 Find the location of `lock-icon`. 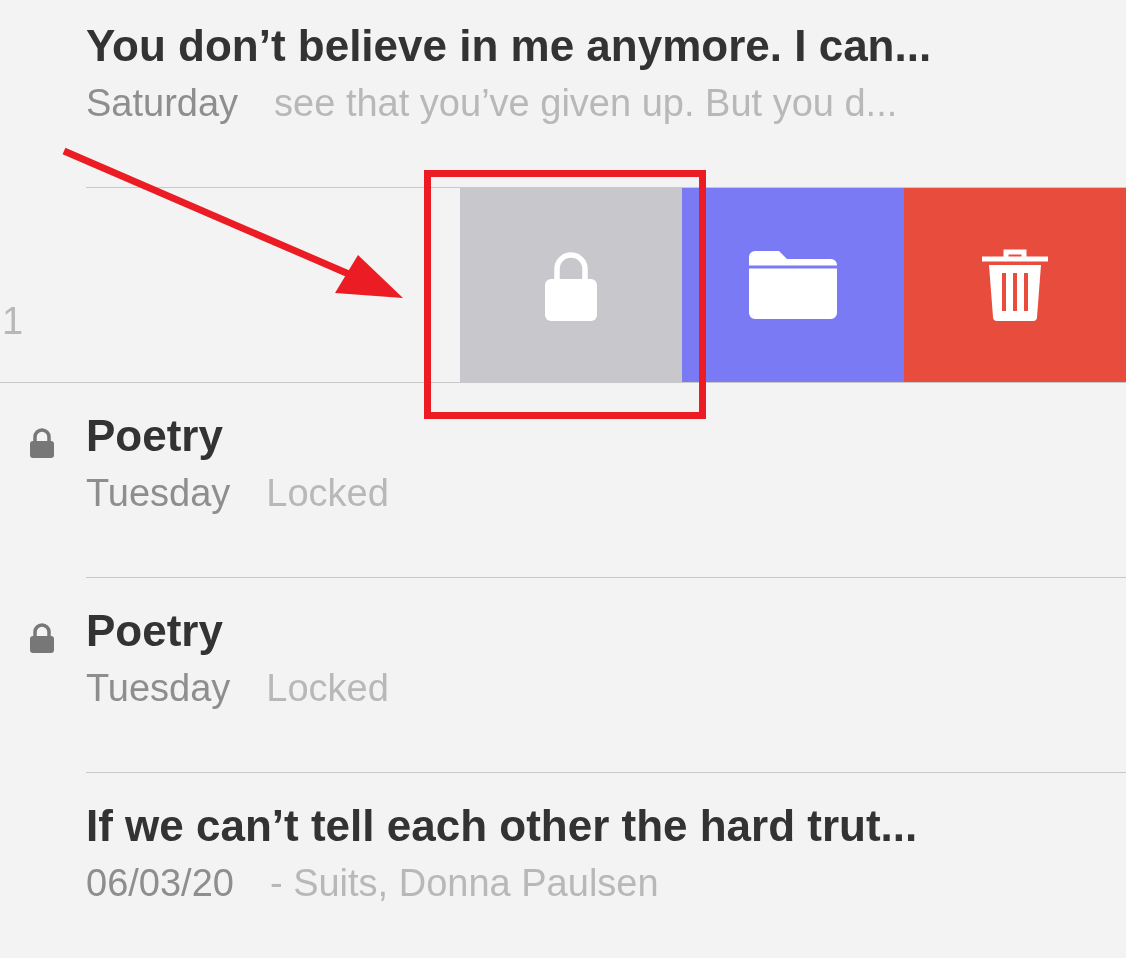

lock-icon is located at coordinates (571, 285).